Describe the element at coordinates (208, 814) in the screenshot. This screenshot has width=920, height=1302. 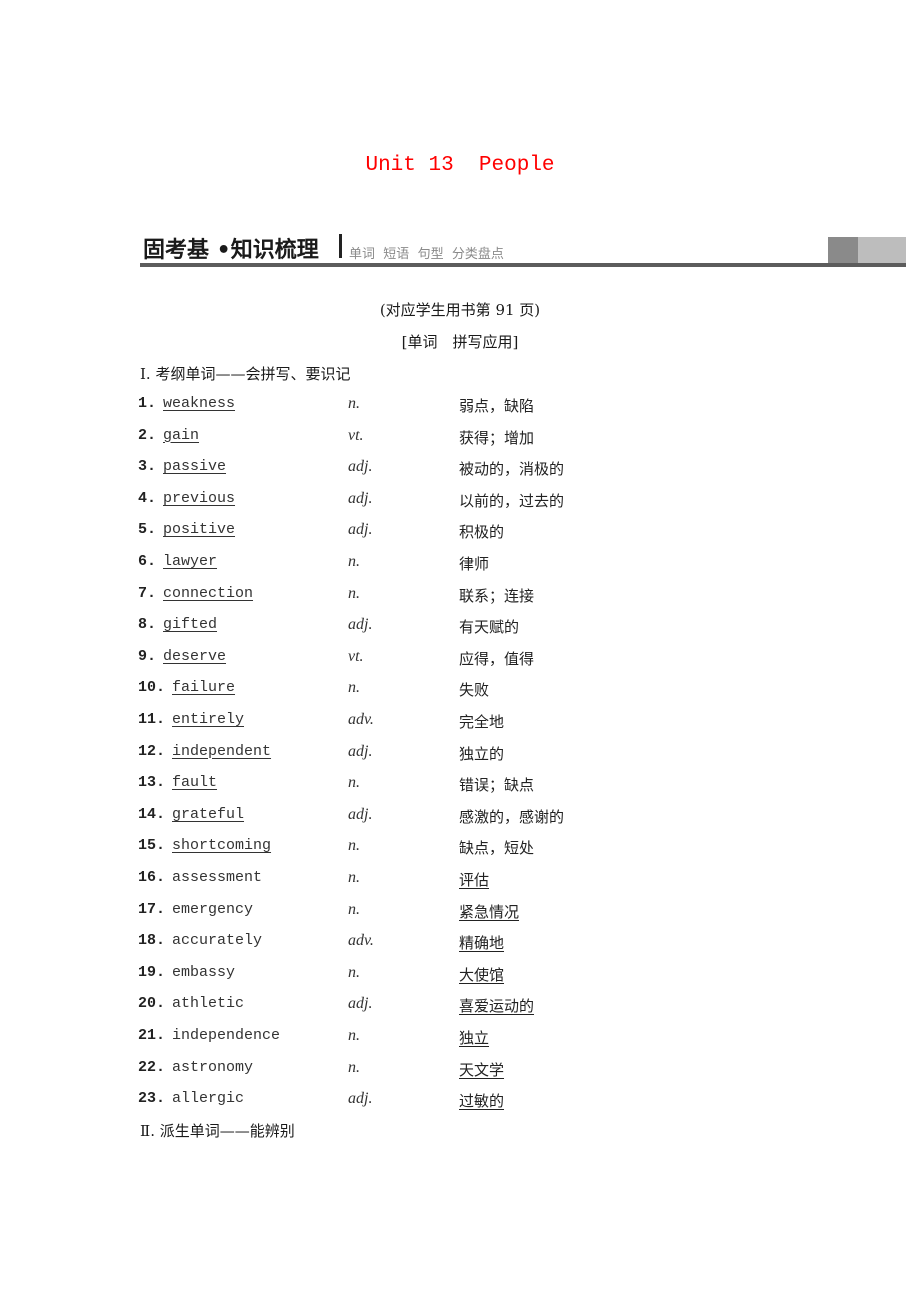
I see `item-word: grateful` at that location.